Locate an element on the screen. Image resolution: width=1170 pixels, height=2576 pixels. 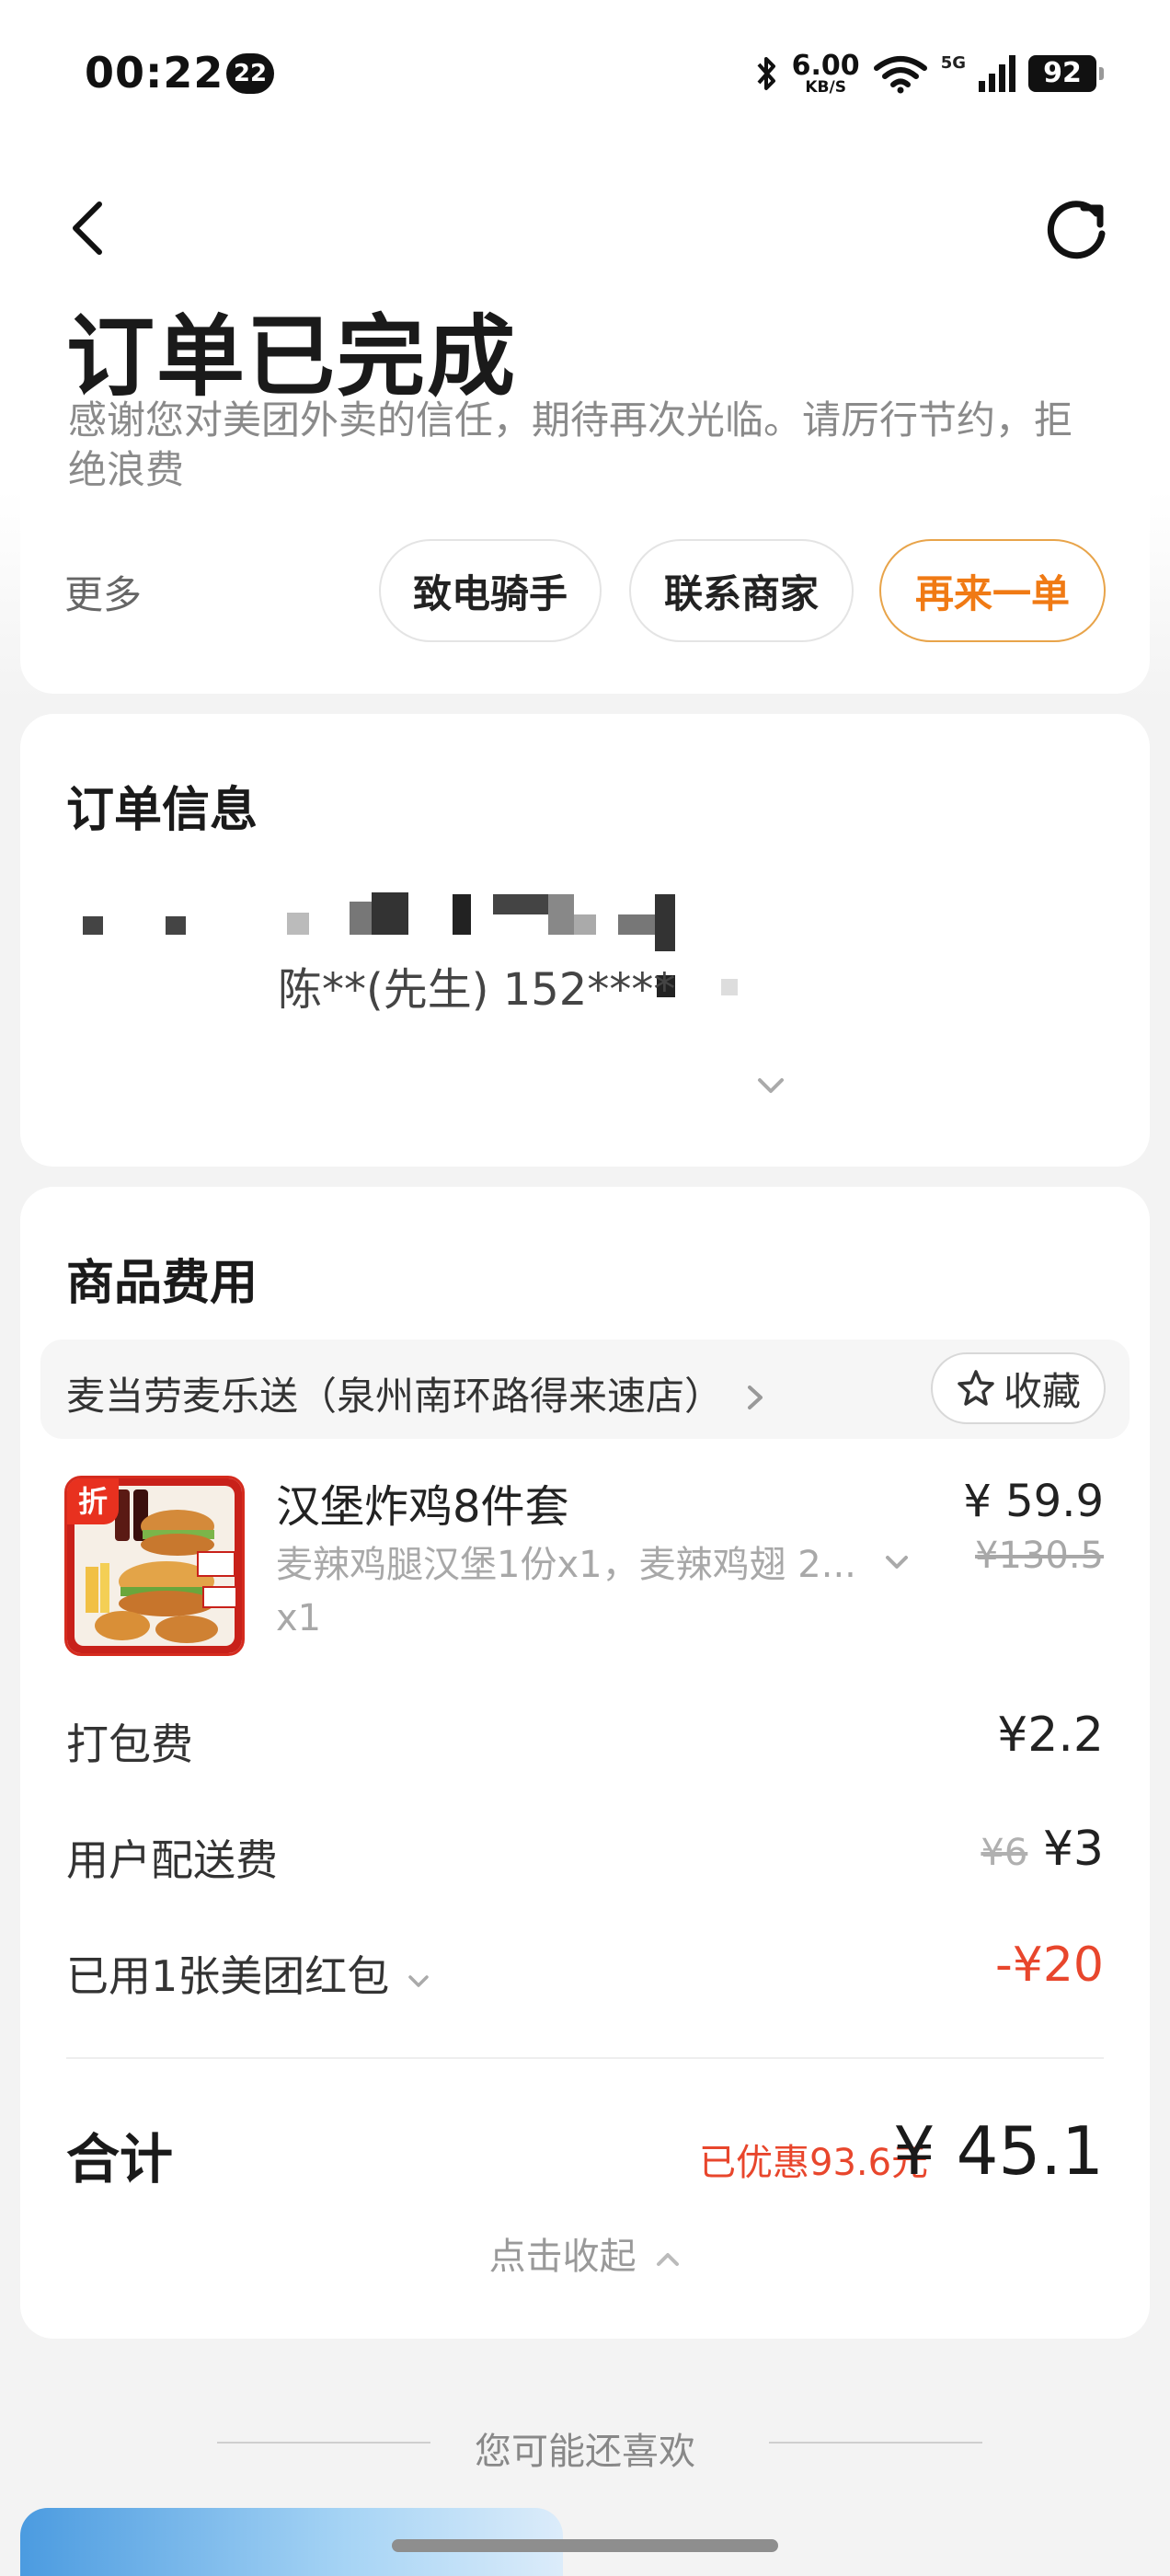
expand-order-info is located at coordinates (770, 1086).